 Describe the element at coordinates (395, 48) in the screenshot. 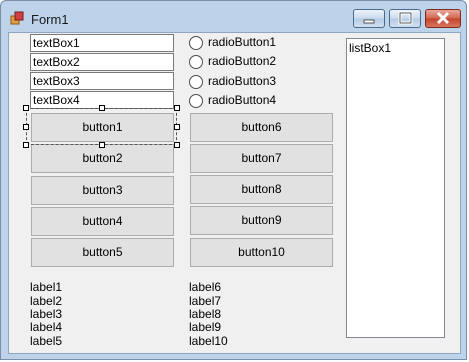

I see `list-item: listBox1` at that location.